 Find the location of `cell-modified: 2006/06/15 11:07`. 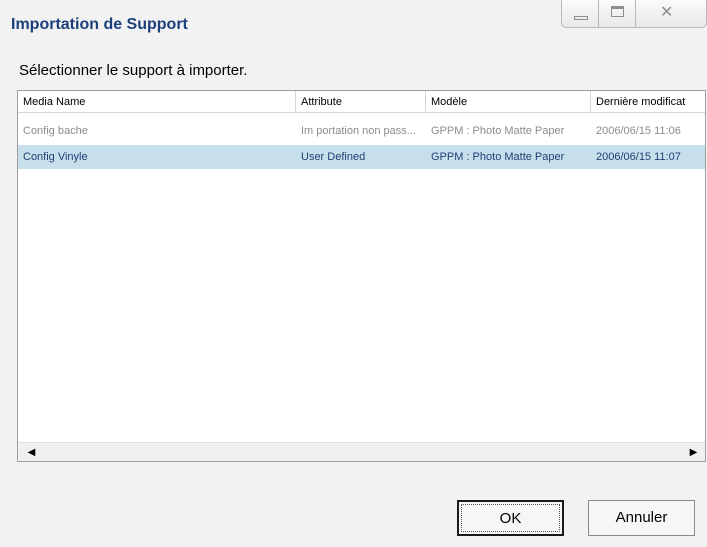

cell-modified: 2006/06/15 11:07 is located at coordinates (638, 157).